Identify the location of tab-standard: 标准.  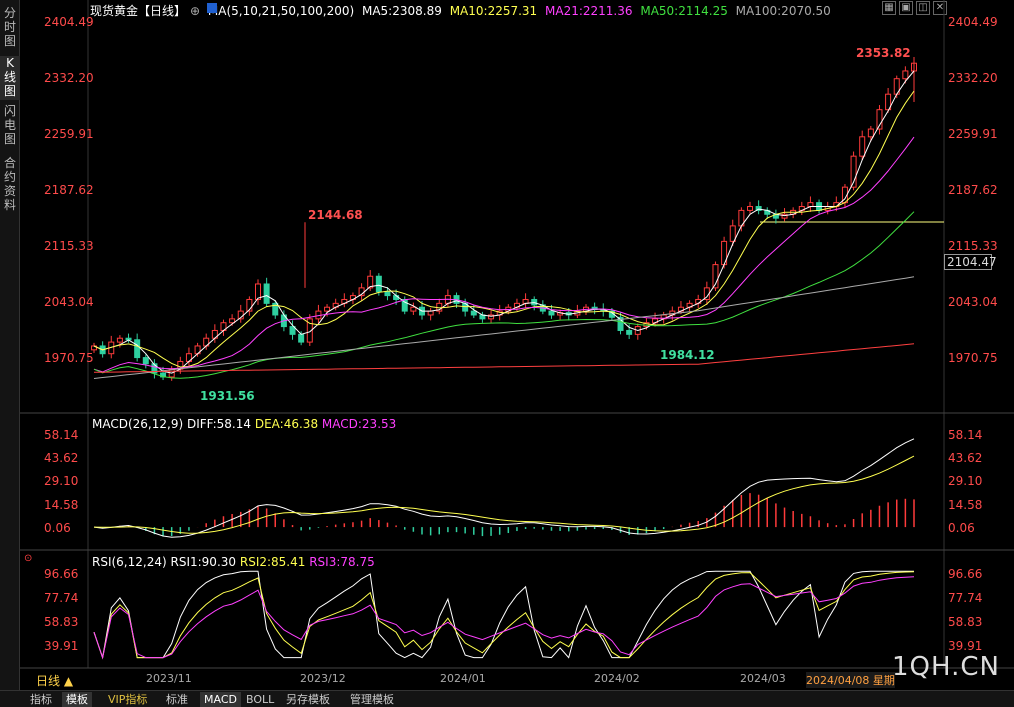
(177, 699).